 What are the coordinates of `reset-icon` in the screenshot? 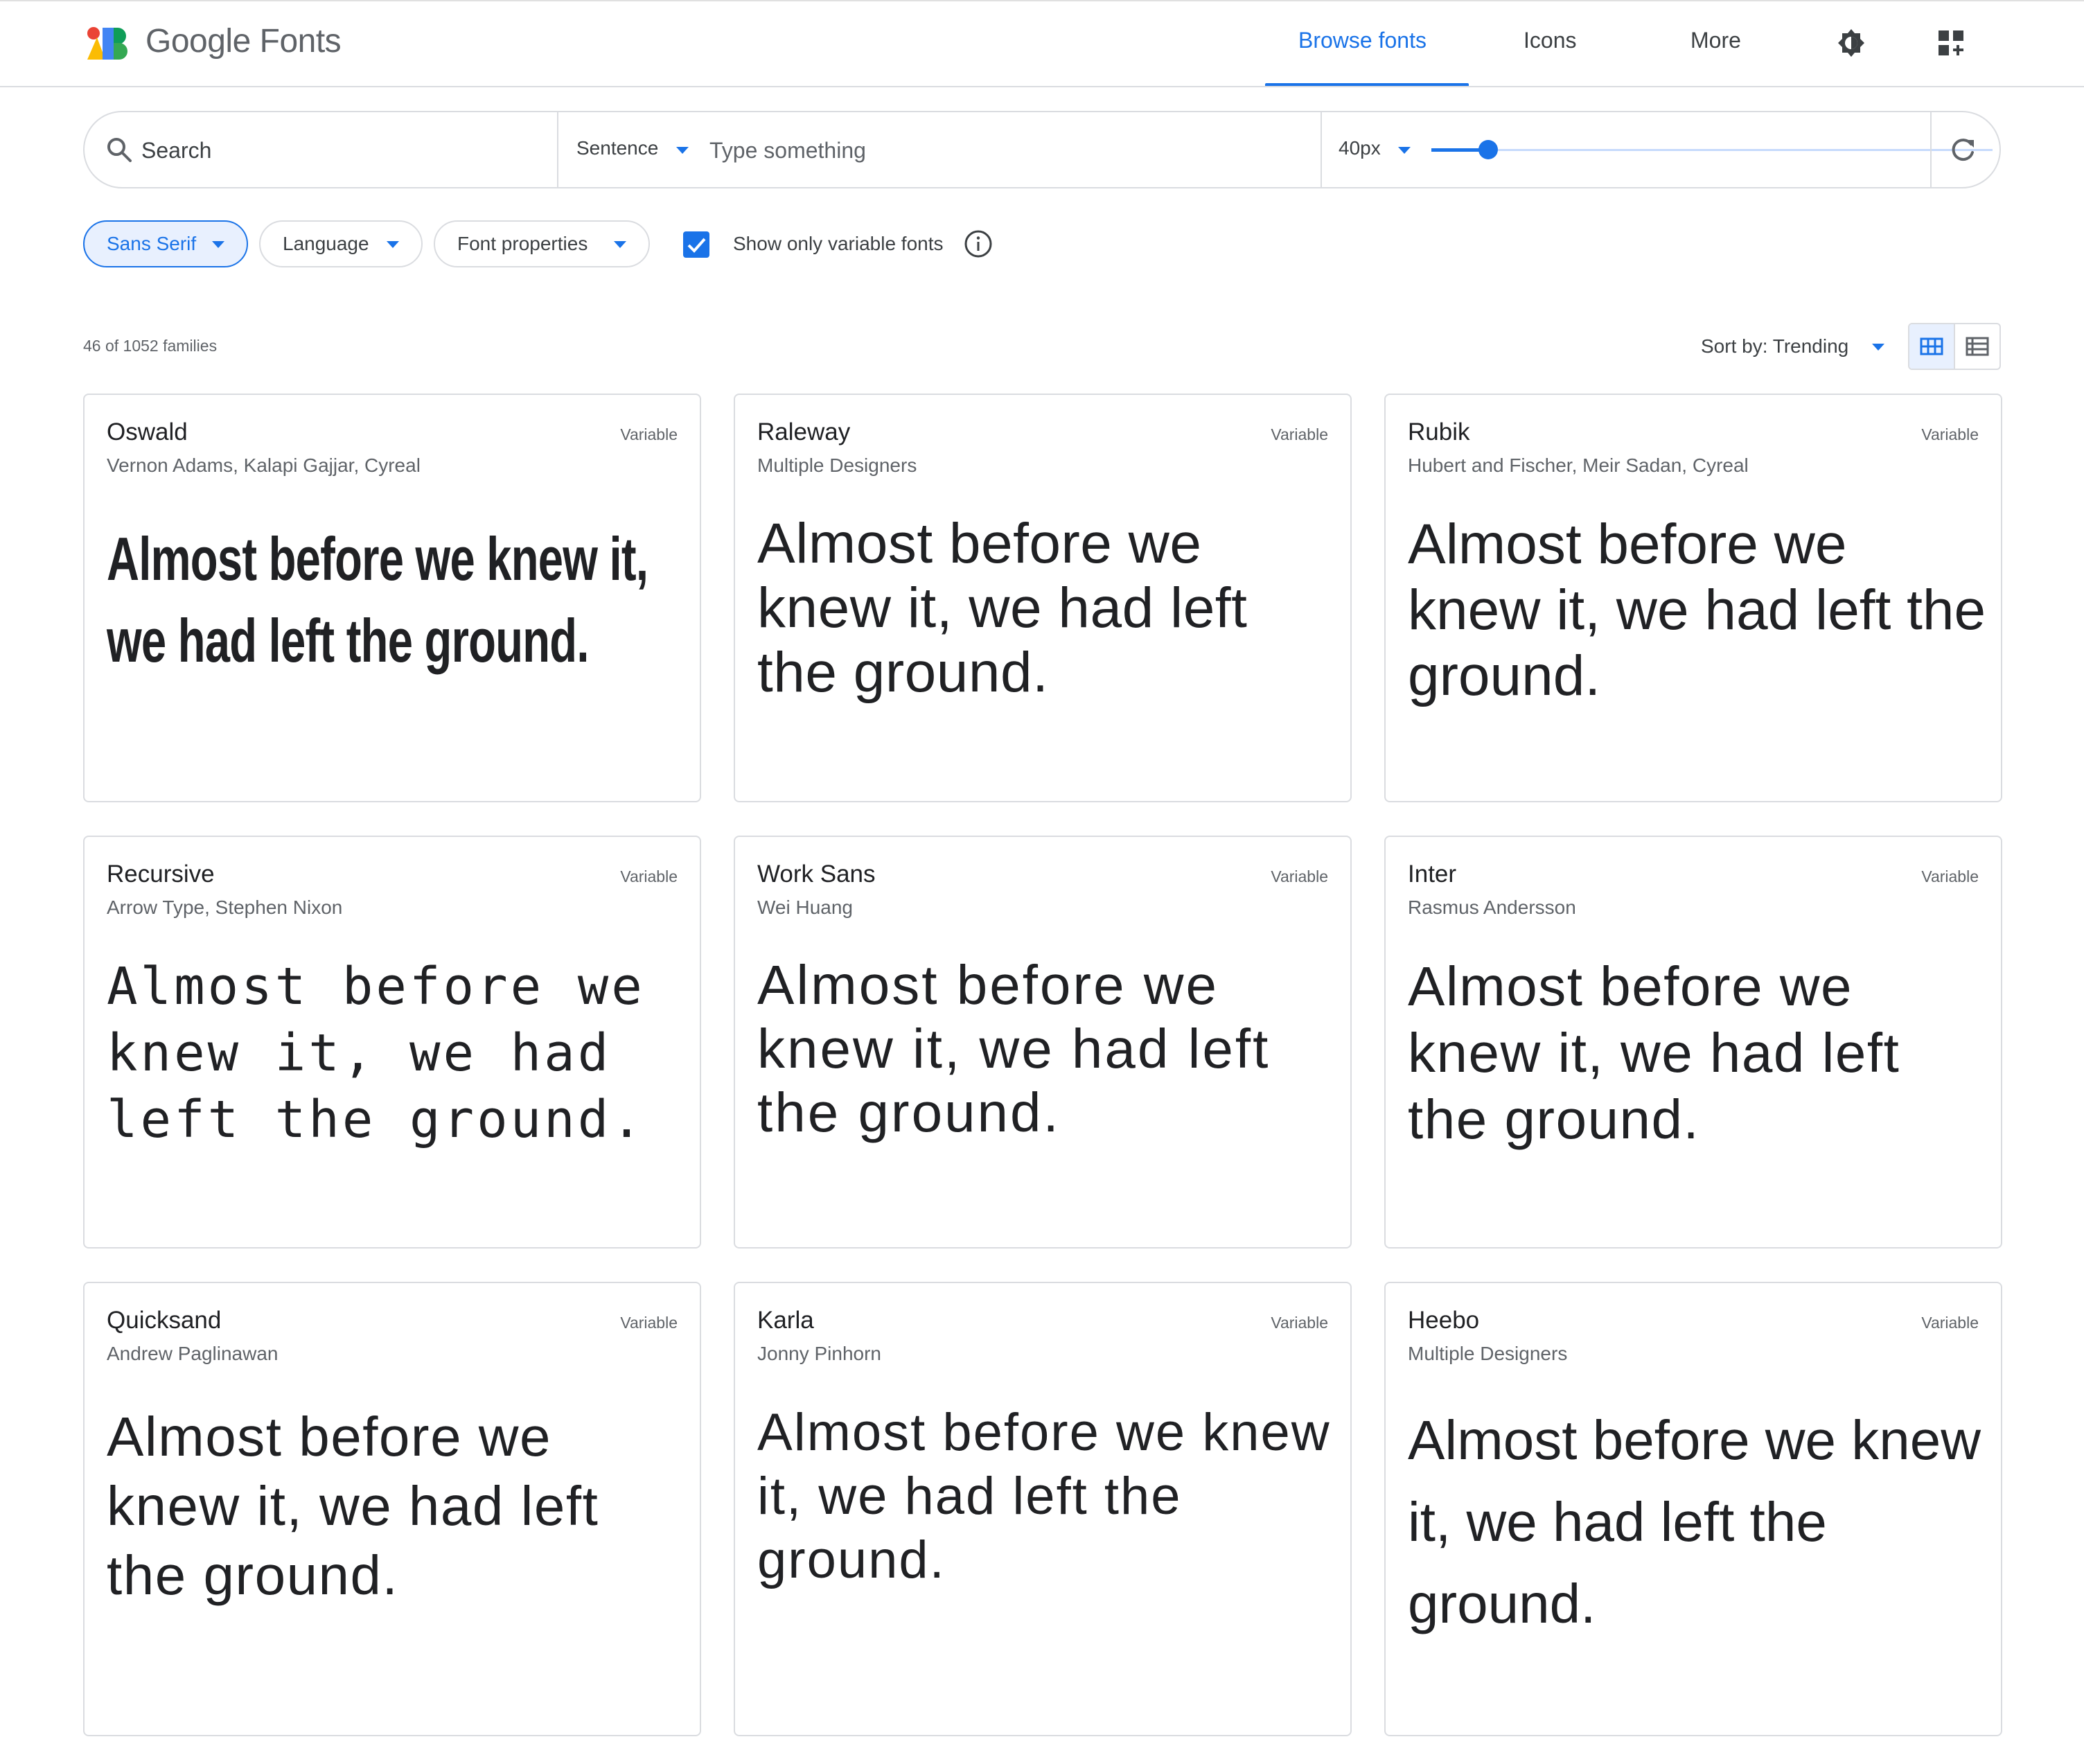 It's located at (1962, 150).